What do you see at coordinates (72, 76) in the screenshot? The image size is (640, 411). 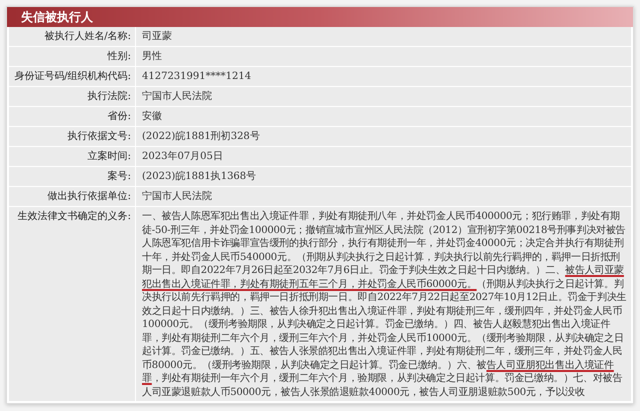 I see `field-label: 身份证号码/组织机构代码:` at bounding box center [72, 76].